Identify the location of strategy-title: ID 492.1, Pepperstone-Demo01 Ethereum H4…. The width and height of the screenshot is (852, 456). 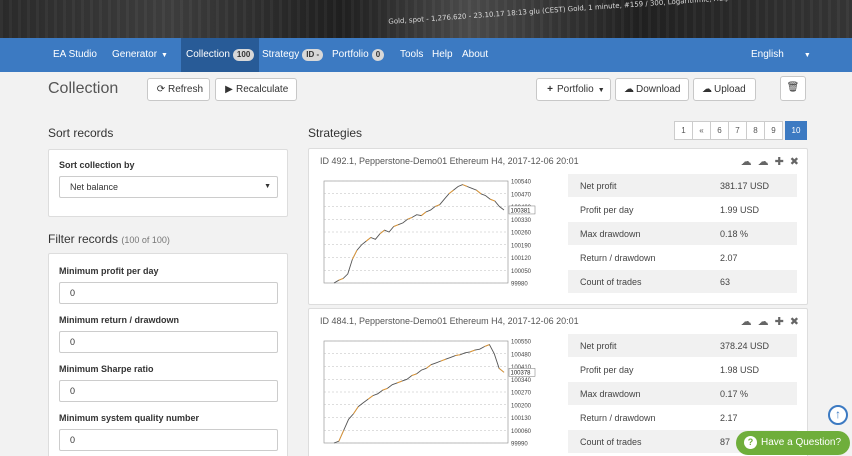
(449, 161).